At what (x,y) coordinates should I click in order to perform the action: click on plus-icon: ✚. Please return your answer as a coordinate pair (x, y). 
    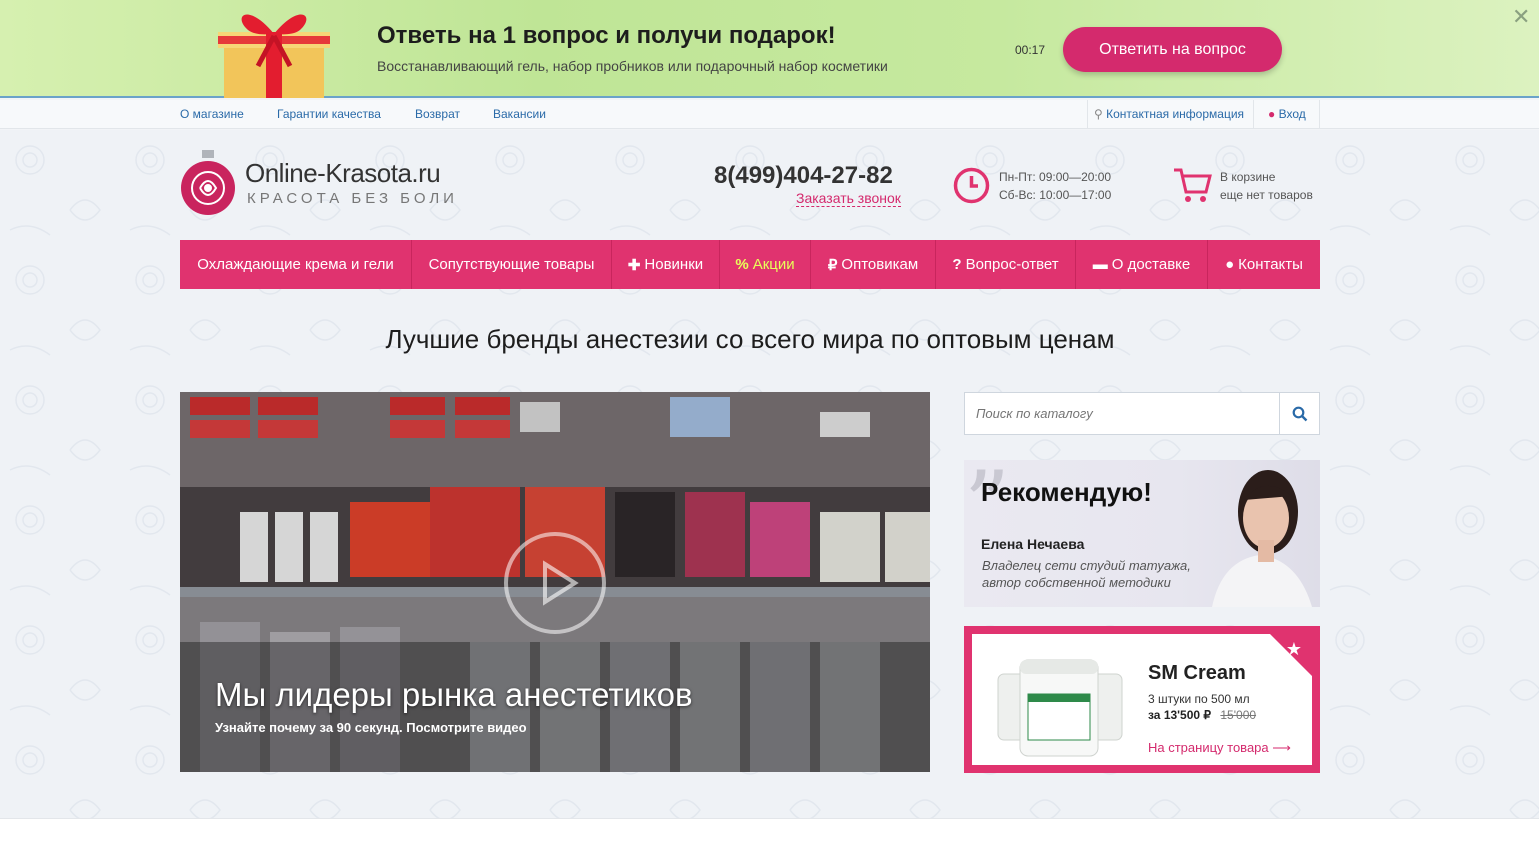
    Looking at the image, I should click on (634, 265).